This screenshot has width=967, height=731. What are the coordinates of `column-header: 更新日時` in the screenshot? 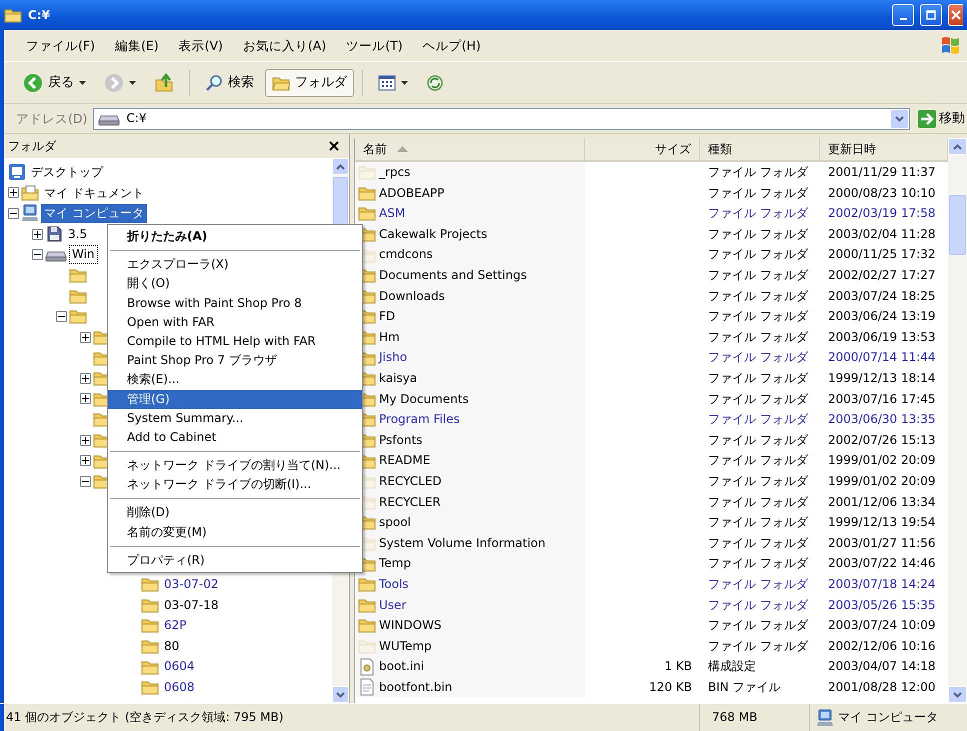 It's located at (884, 150).